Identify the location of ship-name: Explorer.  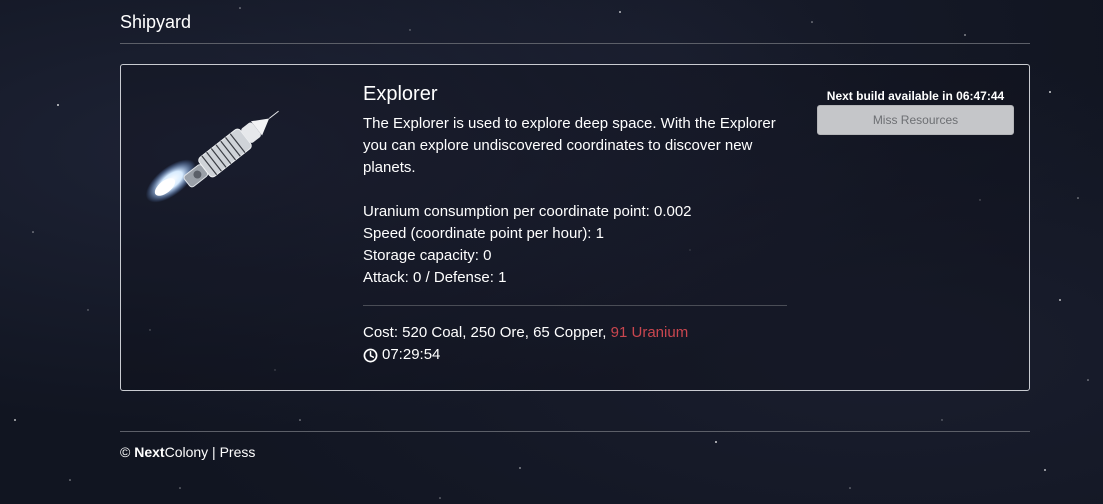
(400, 94).